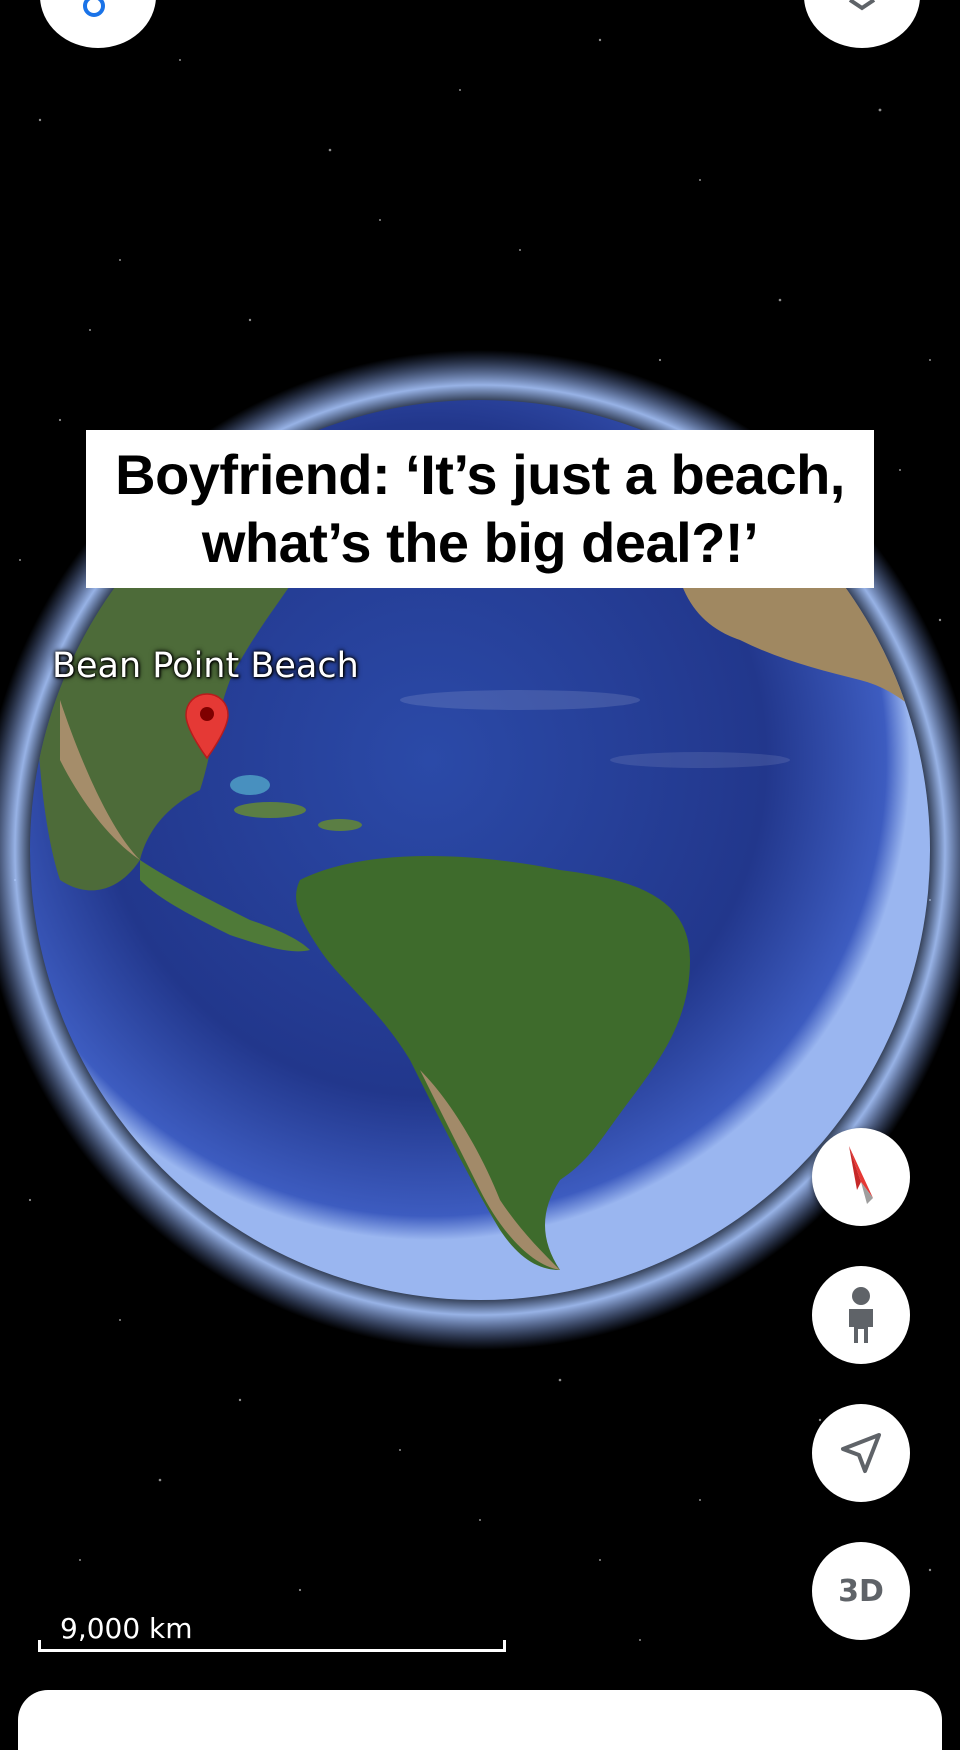 The image size is (960, 1750). I want to click on my-location-icon, so click(861, 1453).